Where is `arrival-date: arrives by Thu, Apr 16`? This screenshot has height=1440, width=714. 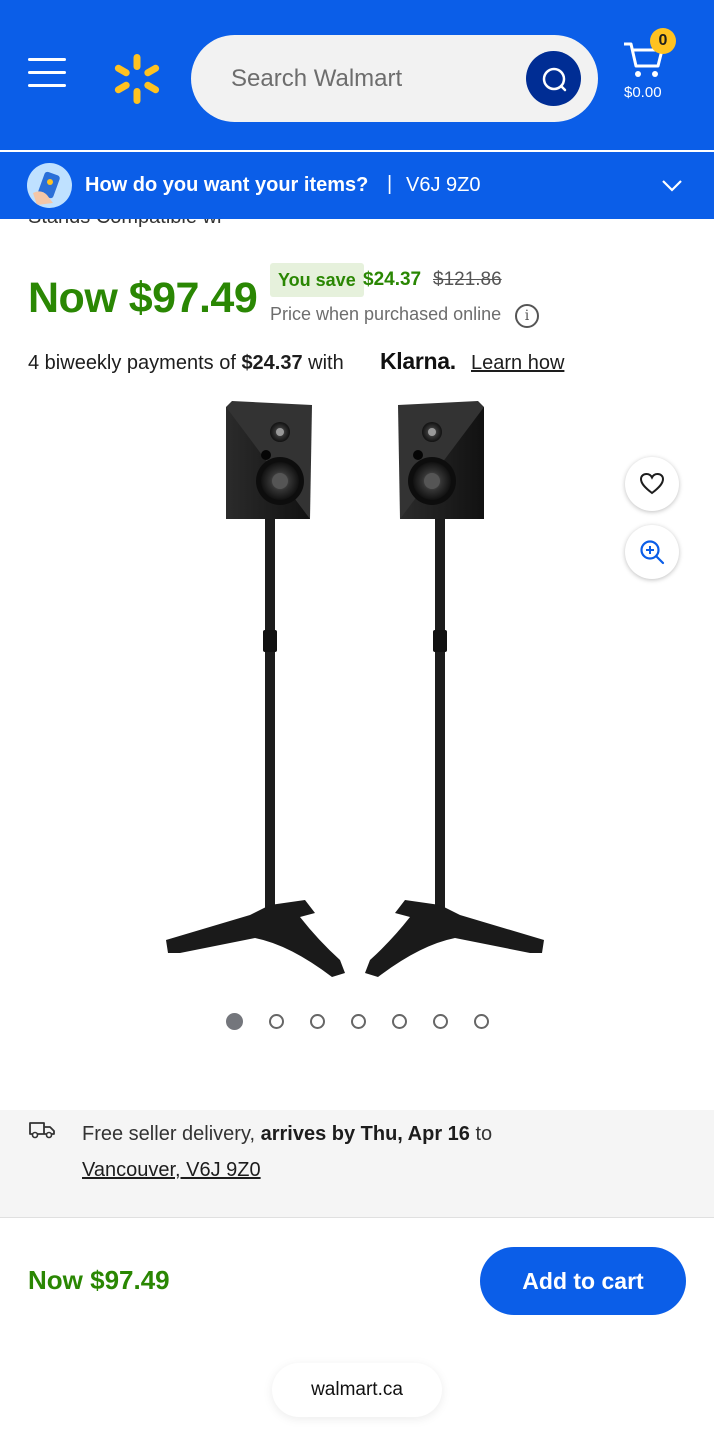
arrival-date: arrives by Thu, Apr 16 is located at coordinates (365, 1134).